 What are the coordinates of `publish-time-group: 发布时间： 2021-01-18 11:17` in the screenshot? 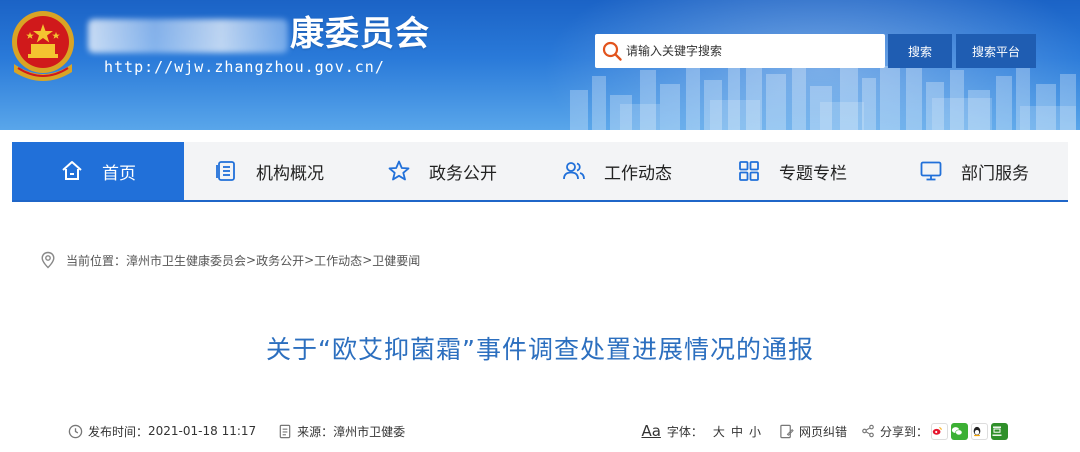 It's located at (162, 431).